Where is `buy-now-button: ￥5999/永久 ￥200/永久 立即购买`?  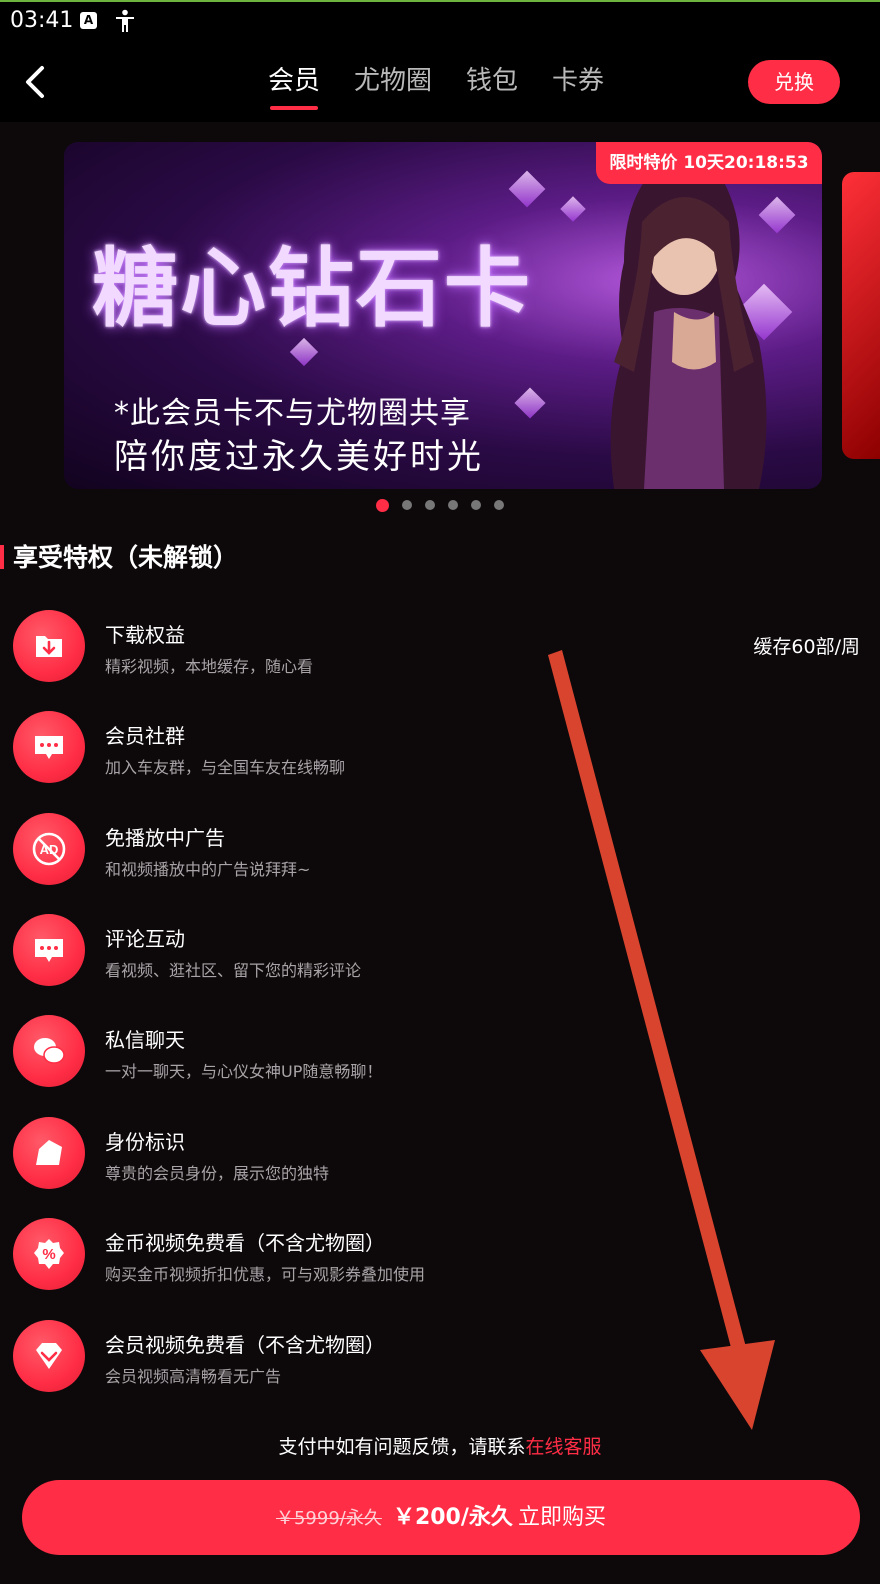
buy-now-button: ￥5999/永久 ￥200/永久 立即购买 is located at coordinates (441, 1517).